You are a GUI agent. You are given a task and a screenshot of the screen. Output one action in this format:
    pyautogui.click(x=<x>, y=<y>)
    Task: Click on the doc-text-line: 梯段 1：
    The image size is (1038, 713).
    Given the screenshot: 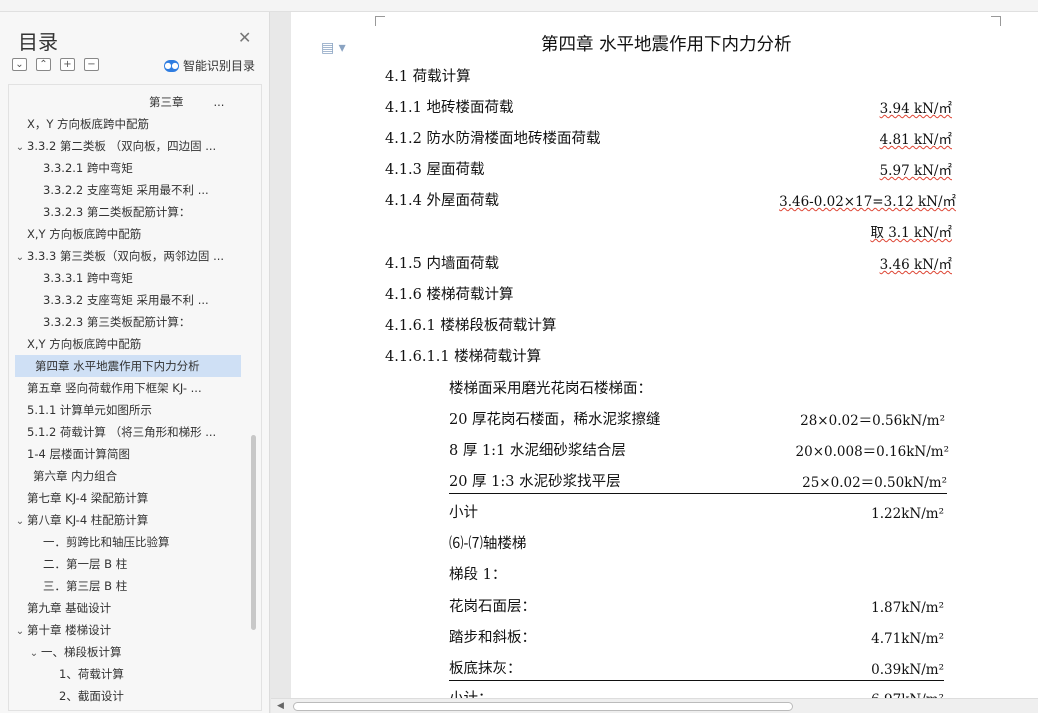 What is the action you would take?
    pyautogui.click(x=478, y=575)
    